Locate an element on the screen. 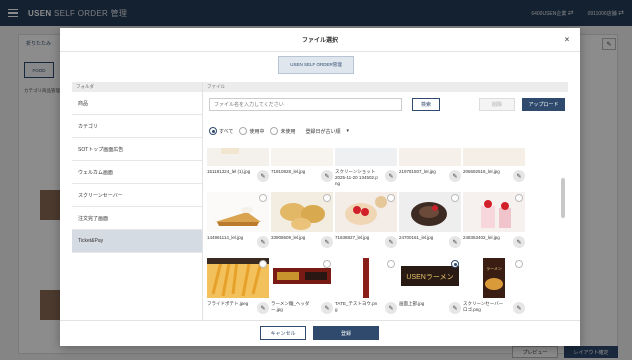 Image resolution: width=632 pixels, height=360 pixels. folder-item: 商品 is located at coordinates (137, 103).